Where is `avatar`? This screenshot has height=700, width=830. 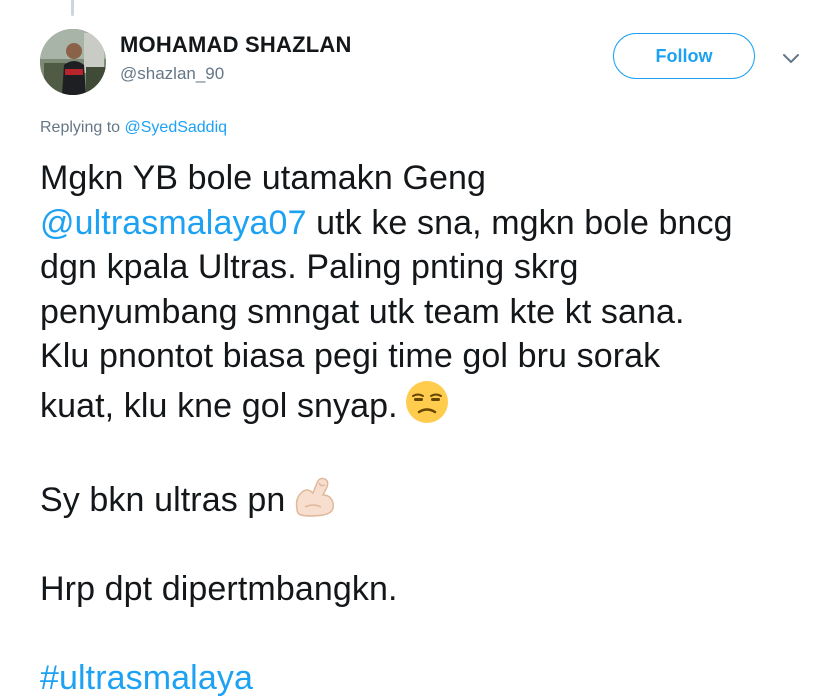
avatar is located at coordinates (73, 62).